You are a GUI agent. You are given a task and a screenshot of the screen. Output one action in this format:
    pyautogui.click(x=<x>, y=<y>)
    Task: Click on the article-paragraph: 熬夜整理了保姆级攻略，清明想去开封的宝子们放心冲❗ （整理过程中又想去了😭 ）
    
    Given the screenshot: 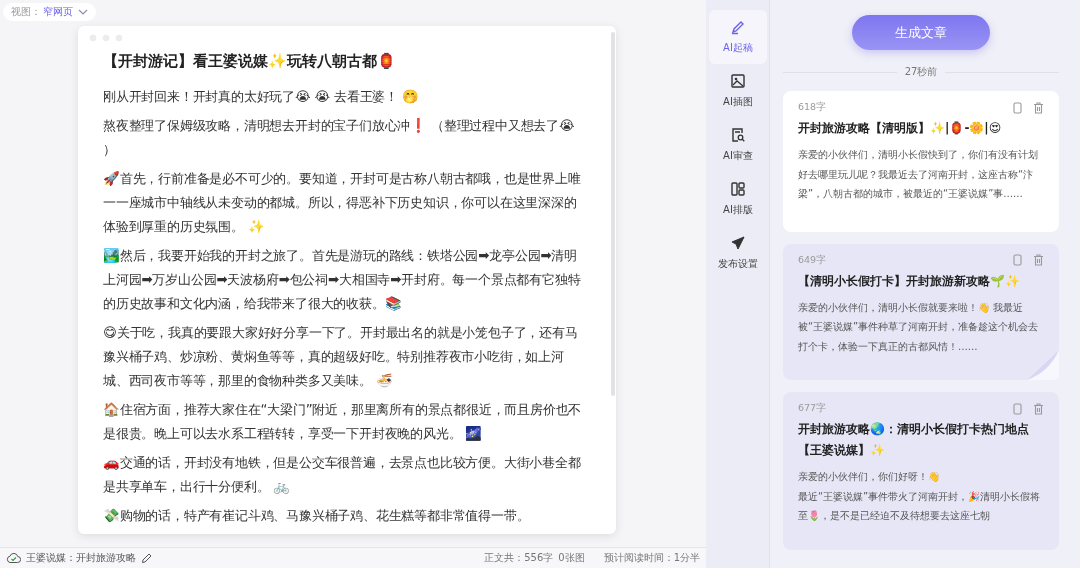 What is the action you would take?
    pyautogui.click(x=339, y=138)
    